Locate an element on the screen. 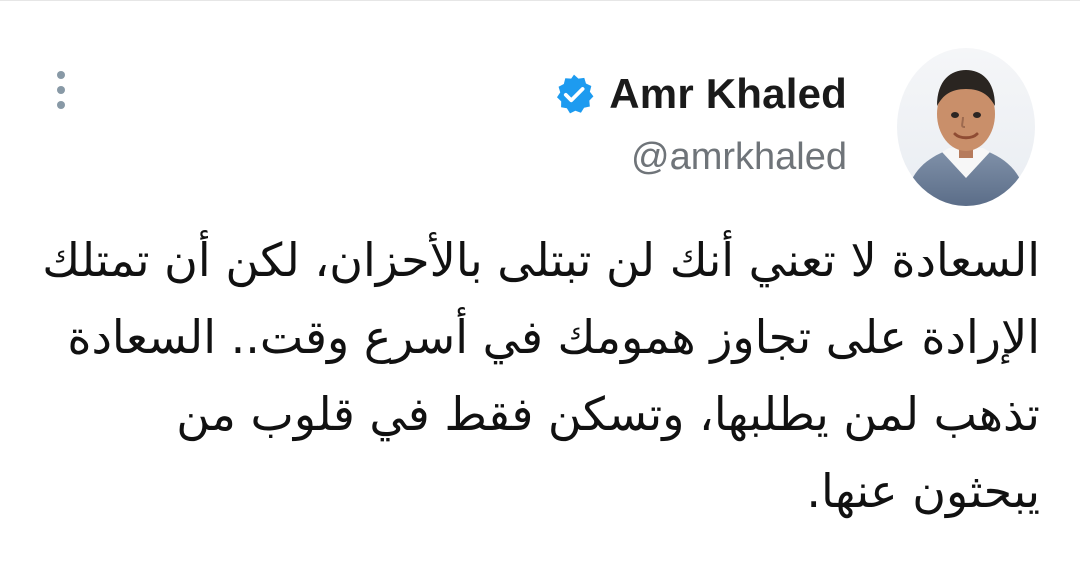 This screenshot has height=584, width=1080. author-info: Amr Khaled @amrkhaled is located at coordinates (637, 124).